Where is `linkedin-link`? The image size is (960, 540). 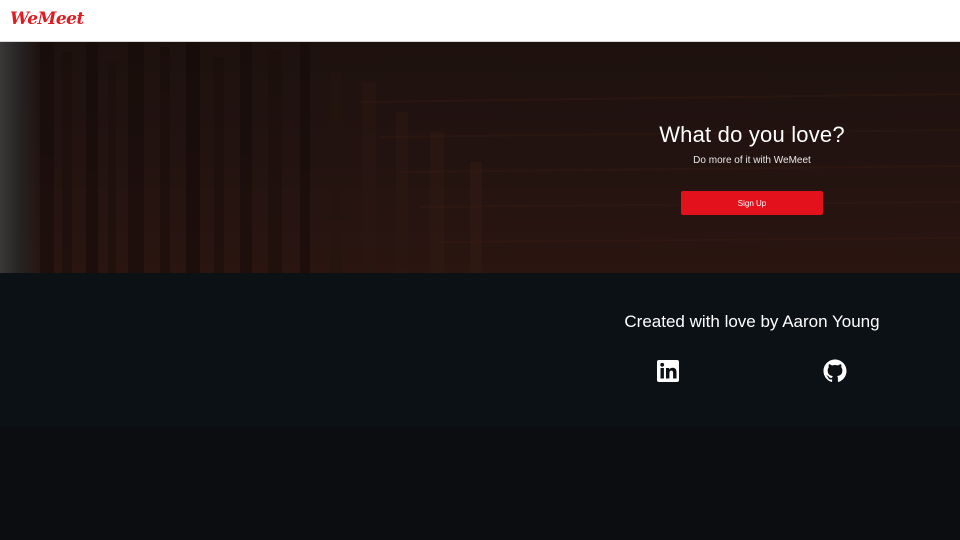 linkedin-link is located at coordinates (668, 371).